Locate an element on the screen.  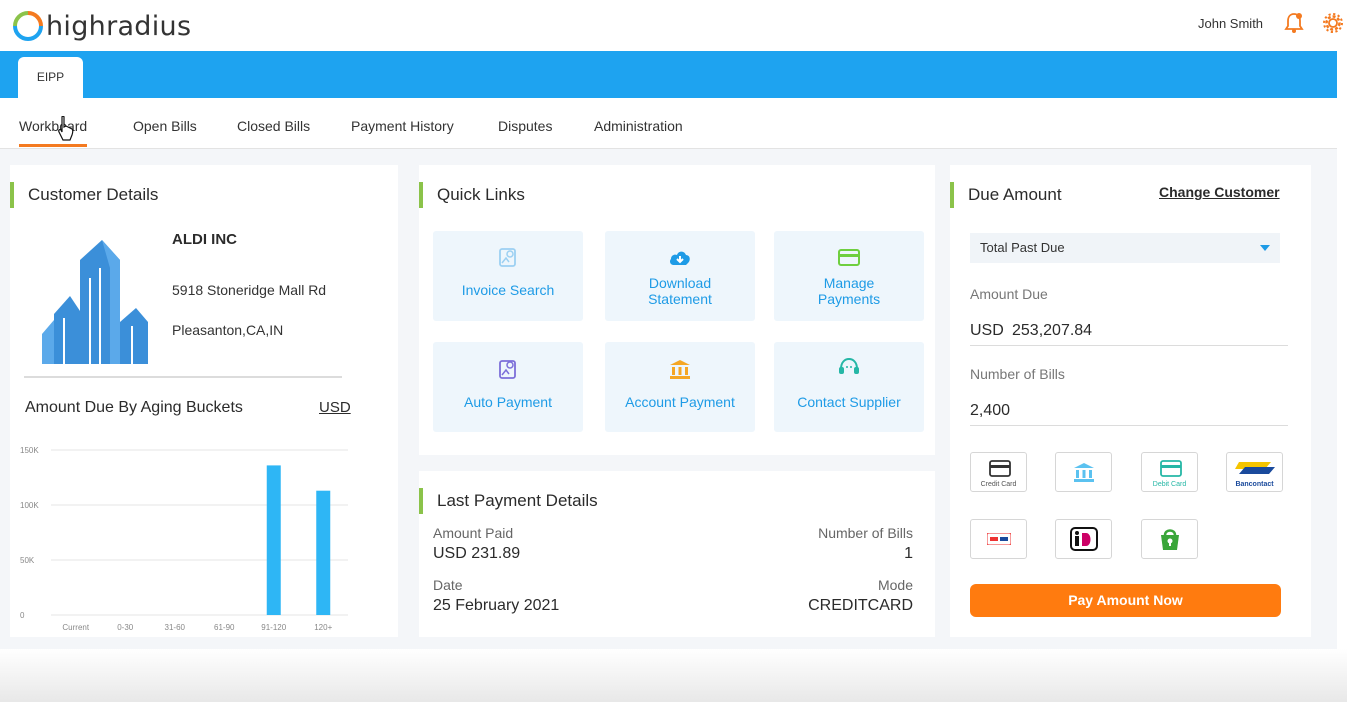
user-name: John Smith is located at coordinates (1230, 23).